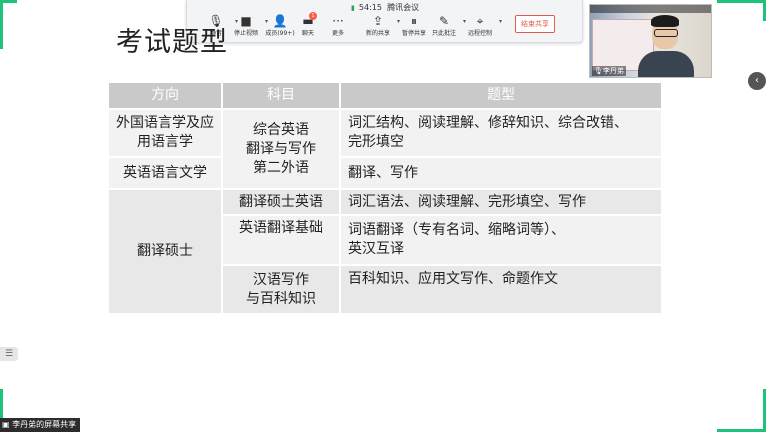  Describe the element at coordinates (501, 202) in the screenshot. I see `type-cell: 词汇语法、阅读理解、完形填空、写作` at that location.